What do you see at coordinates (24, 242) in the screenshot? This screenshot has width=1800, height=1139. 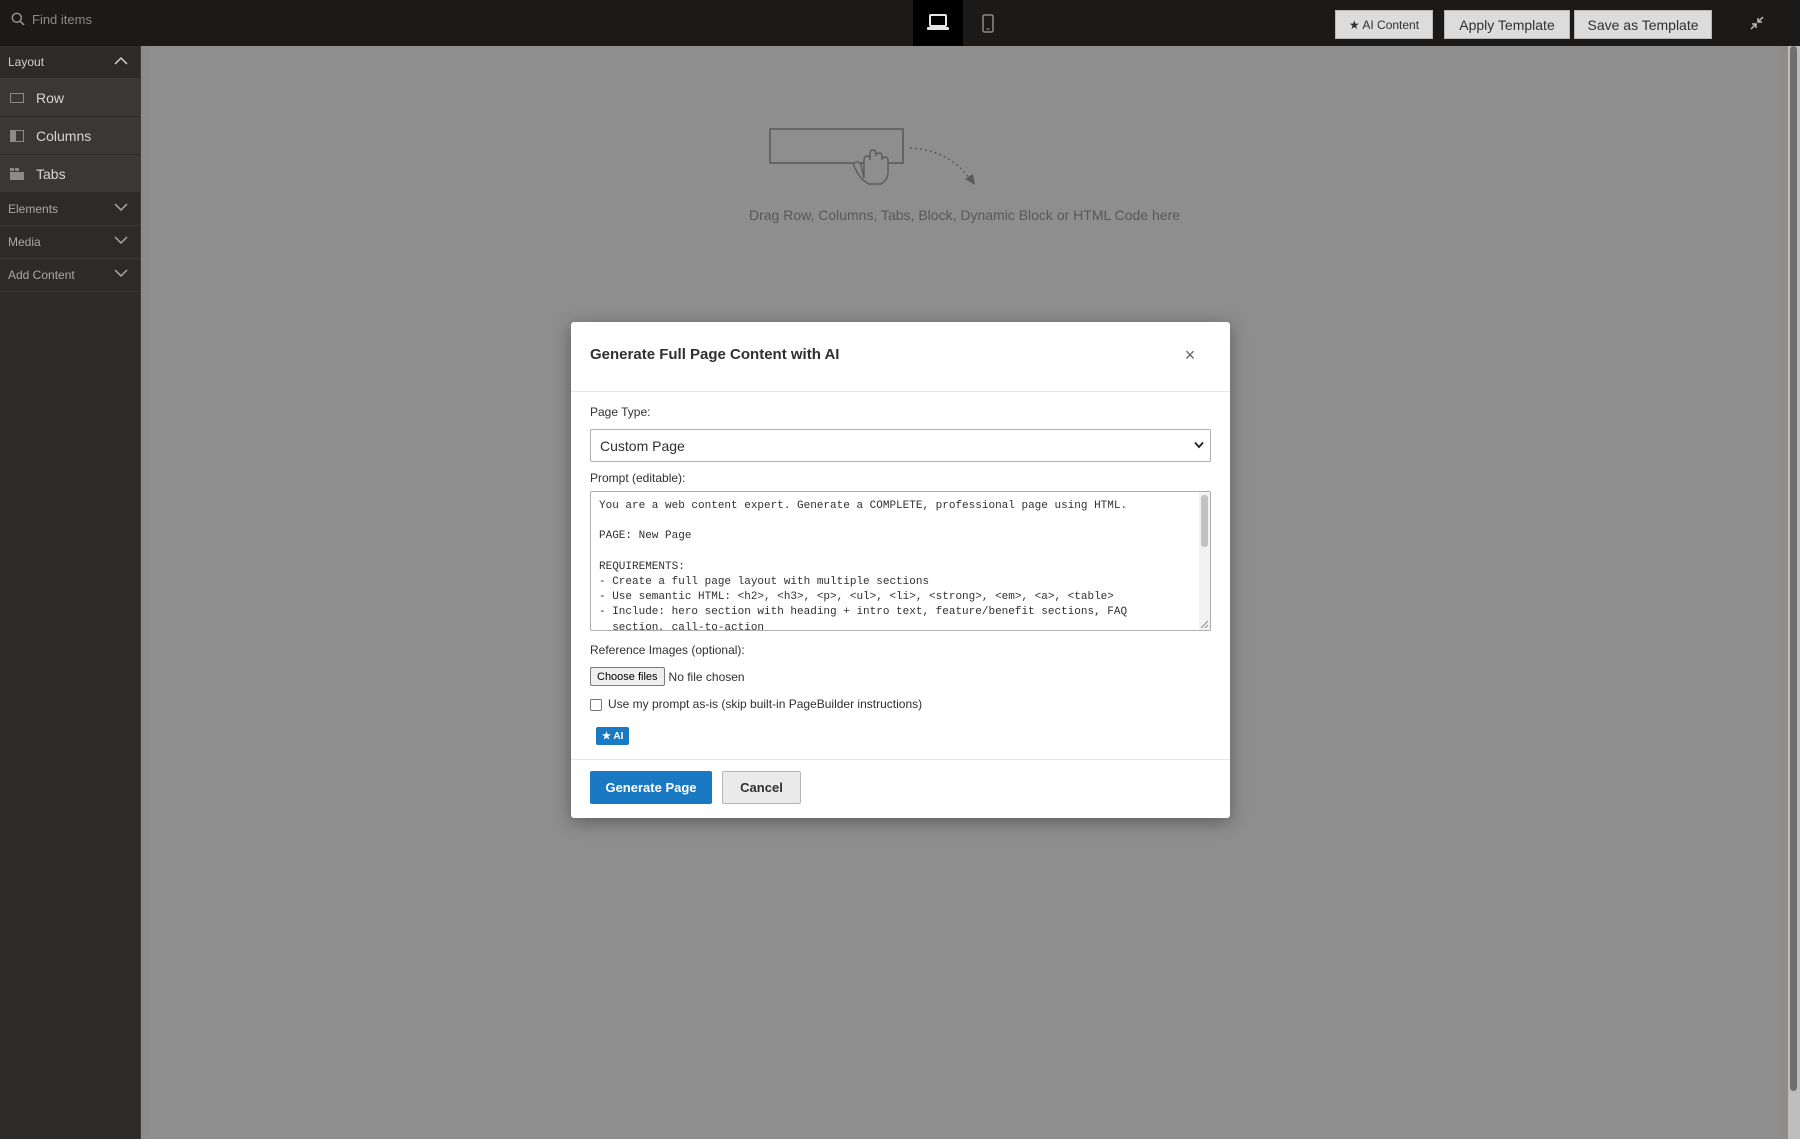 I see `sidebar-section-label: Media` at bounding box center [24, 242].